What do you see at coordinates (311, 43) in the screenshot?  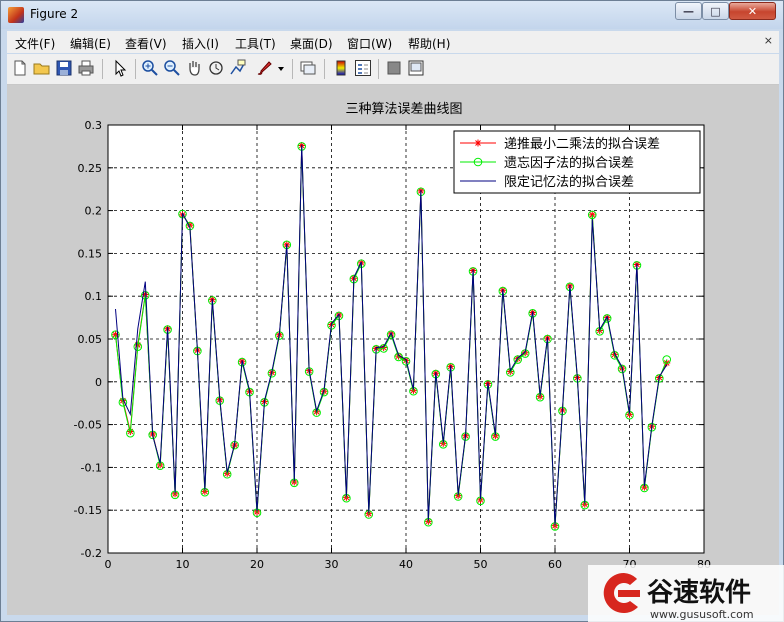 I see `menu-desktop: 桌面(D)` at bounding box center [311, 43].